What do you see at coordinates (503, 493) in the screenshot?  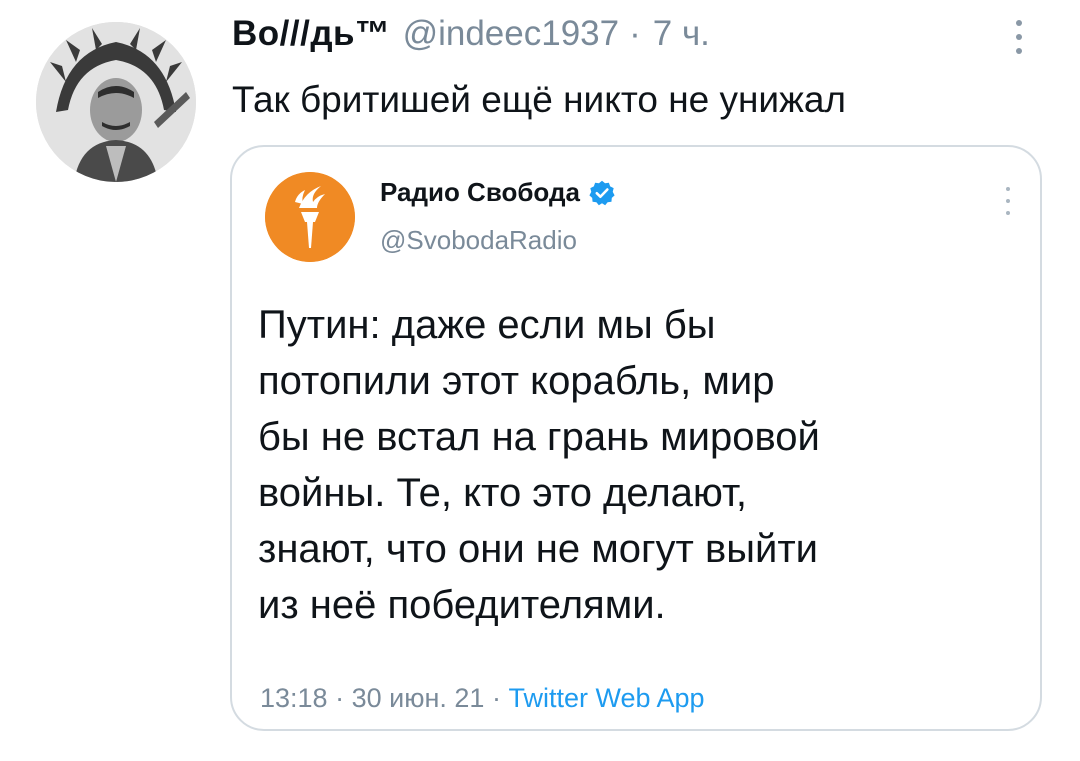 I see `quoted-text-line: войны. Те, кто это делают,` at bounding box center [503, 493].